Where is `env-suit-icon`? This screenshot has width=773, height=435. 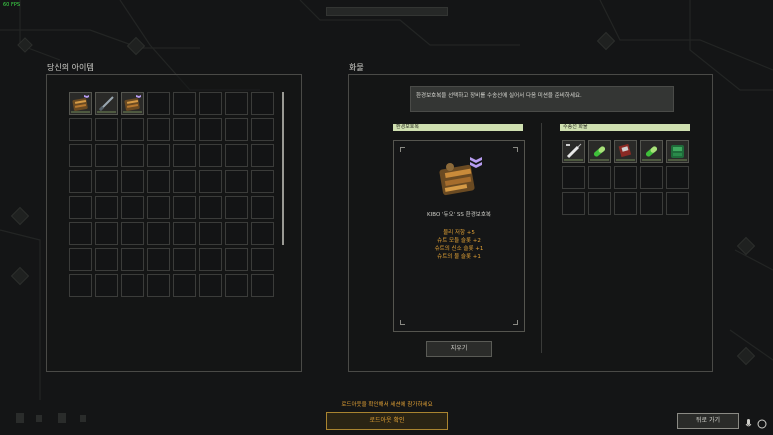 env-suit-icon is located at coordinates (460, 176).